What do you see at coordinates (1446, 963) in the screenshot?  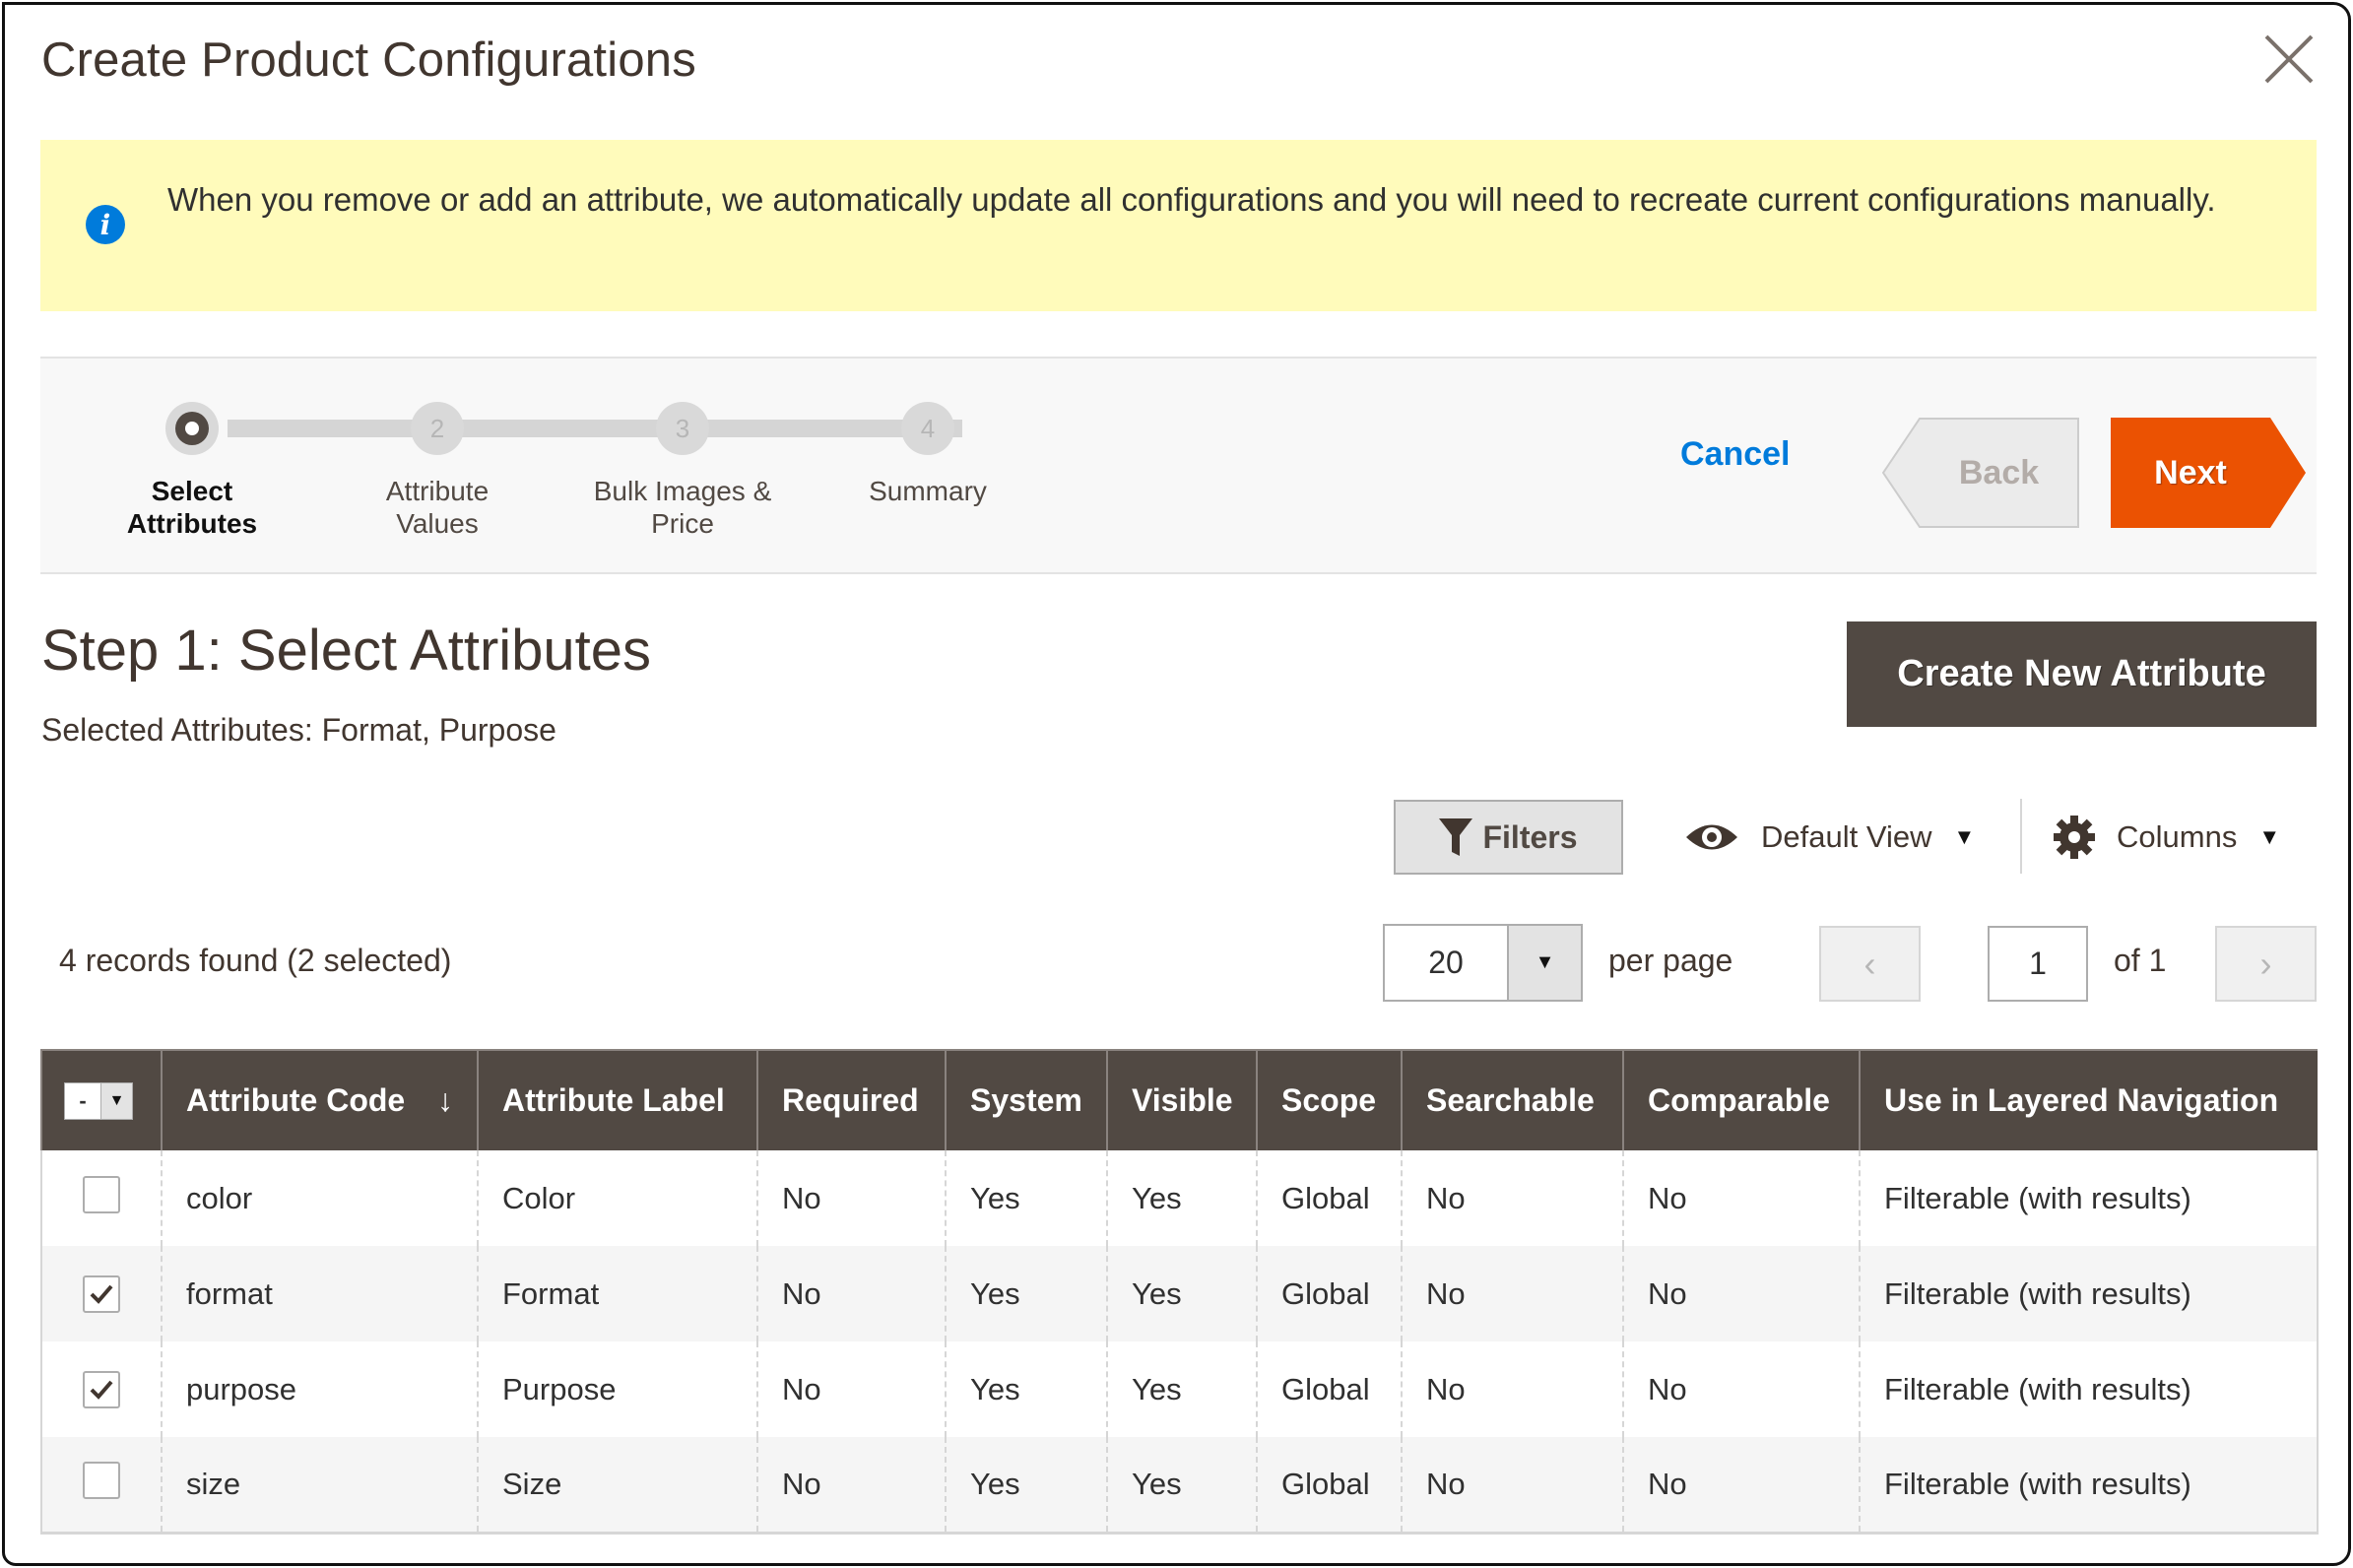 I see `per-page-value: 20` at bounding box center [1446, 963].